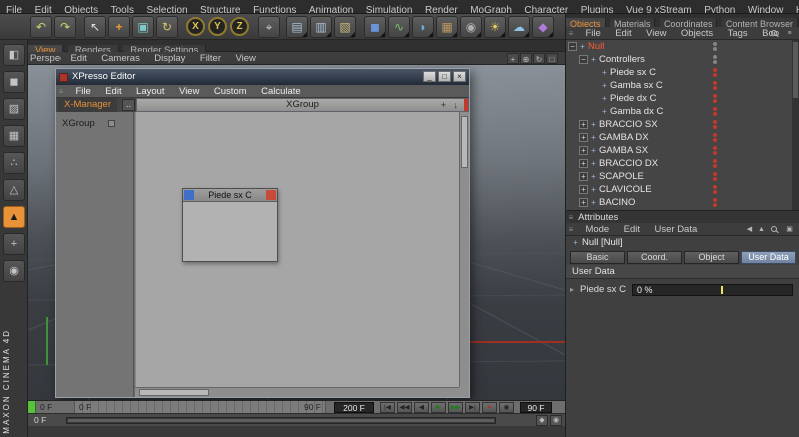 This screenshot has width=799, height=437. What do you see at coordinates (539, 58) in the screenshot?
I see `viewport-rotate-icon: ↻` at bounding box center [539, 58].